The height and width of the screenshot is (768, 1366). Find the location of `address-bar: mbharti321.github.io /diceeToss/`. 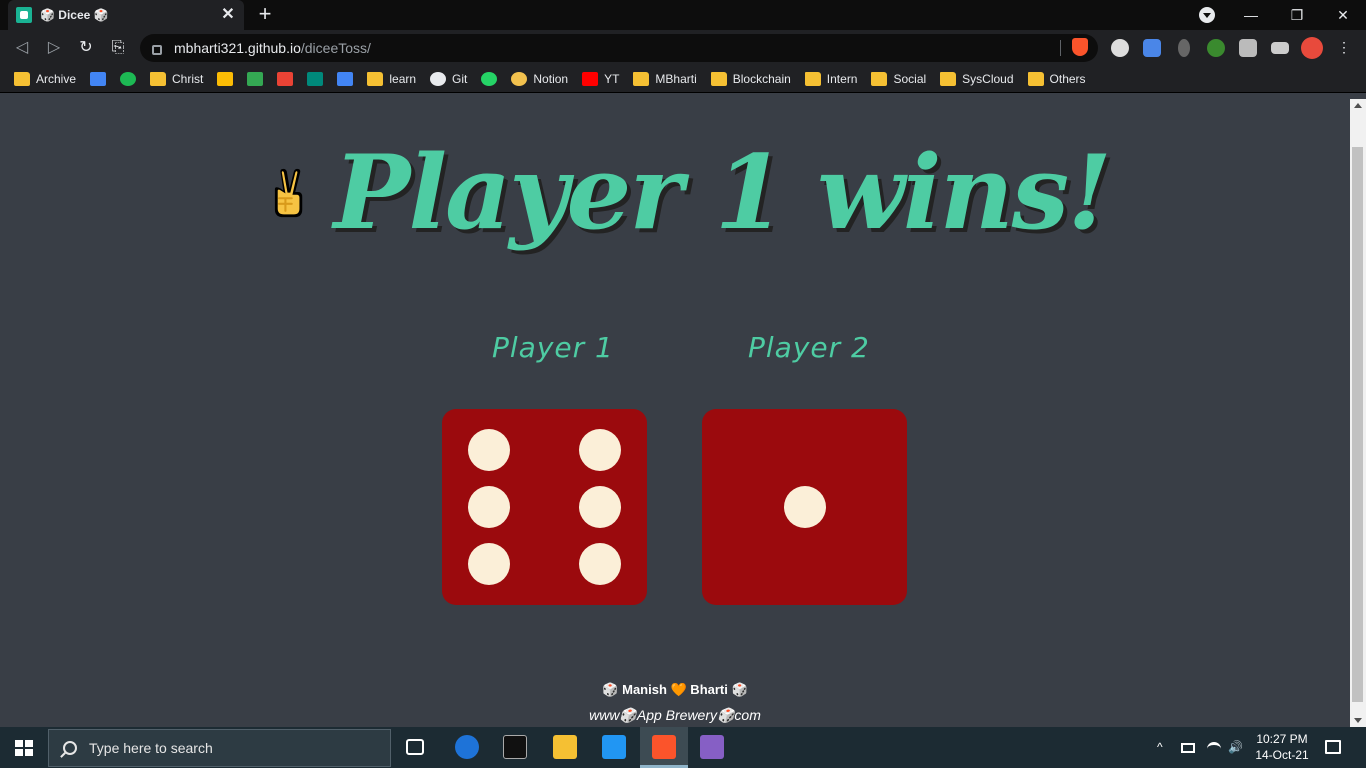

address-bar: mbharti321.github.io /diceeToss/ is located at coordinates (619, 48).